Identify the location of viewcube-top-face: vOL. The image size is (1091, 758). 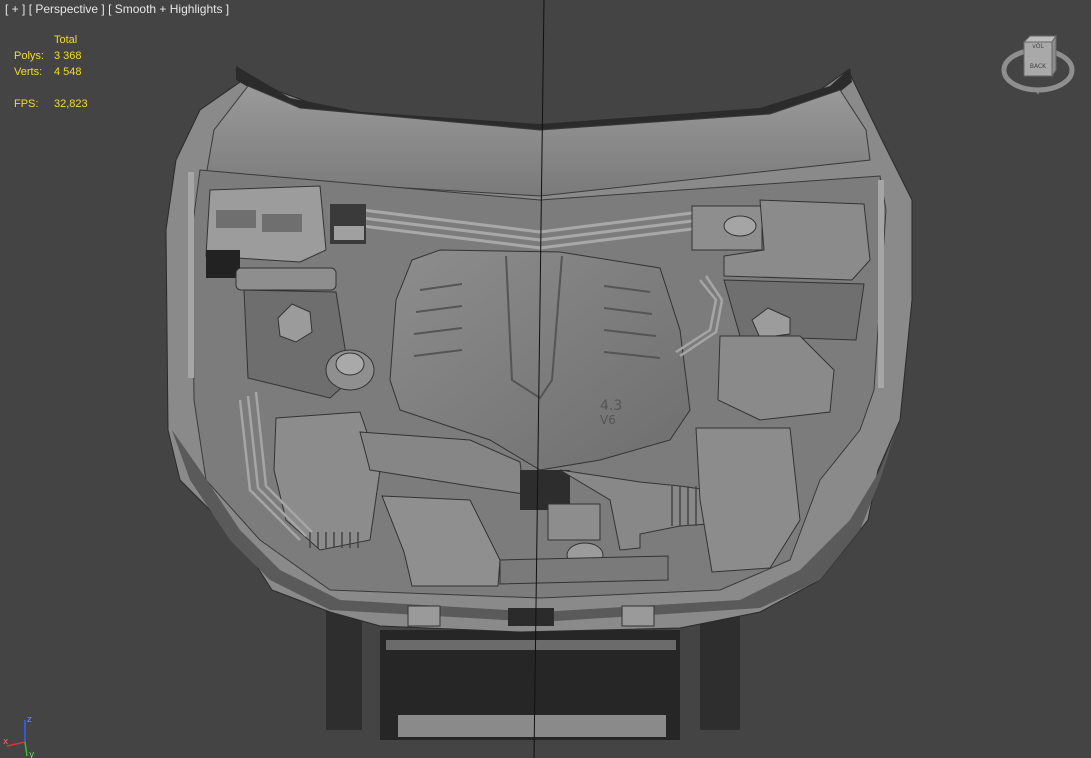
(1038, 46).